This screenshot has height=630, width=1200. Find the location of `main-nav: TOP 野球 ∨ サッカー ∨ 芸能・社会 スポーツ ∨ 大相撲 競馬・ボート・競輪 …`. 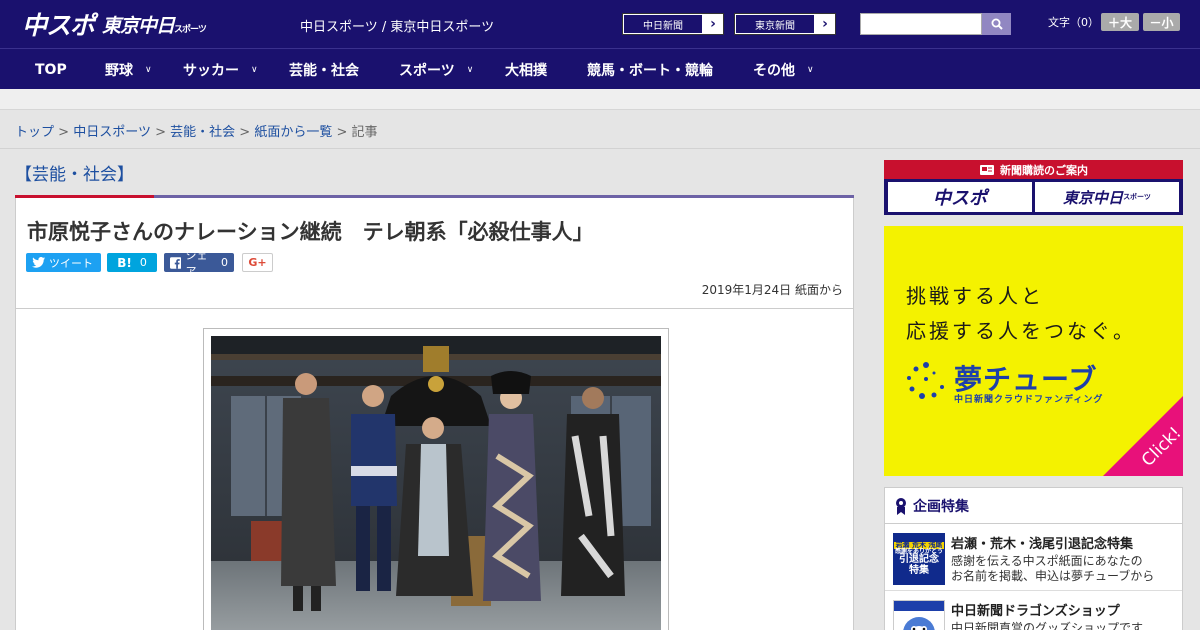

main-nav: TOP 野球 ∨ サッカー ∨ 芸能・社会 スポーツ ∨ 大相撲 競馬・ボート・競輪 … is located at coordinates (600, 68).